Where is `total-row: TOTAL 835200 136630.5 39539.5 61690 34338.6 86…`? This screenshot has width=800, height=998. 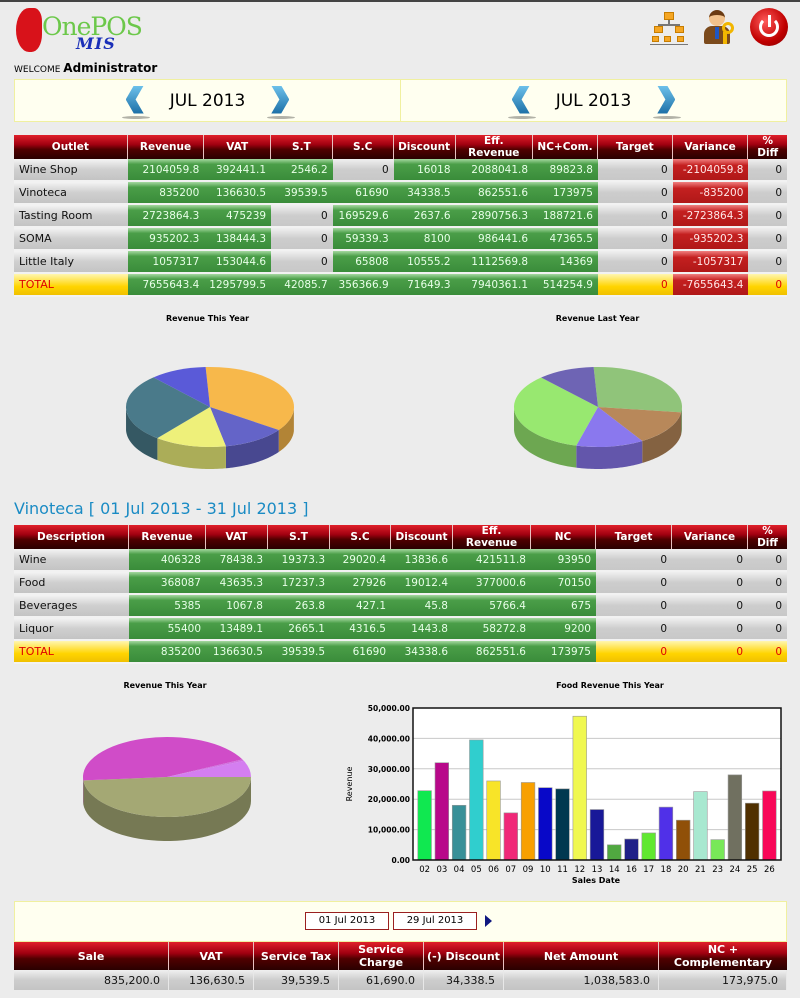
total-row: TOTAL 835200 136630.5 39539.5 61690 34338.6 86… is located at coordinates (400, 652).